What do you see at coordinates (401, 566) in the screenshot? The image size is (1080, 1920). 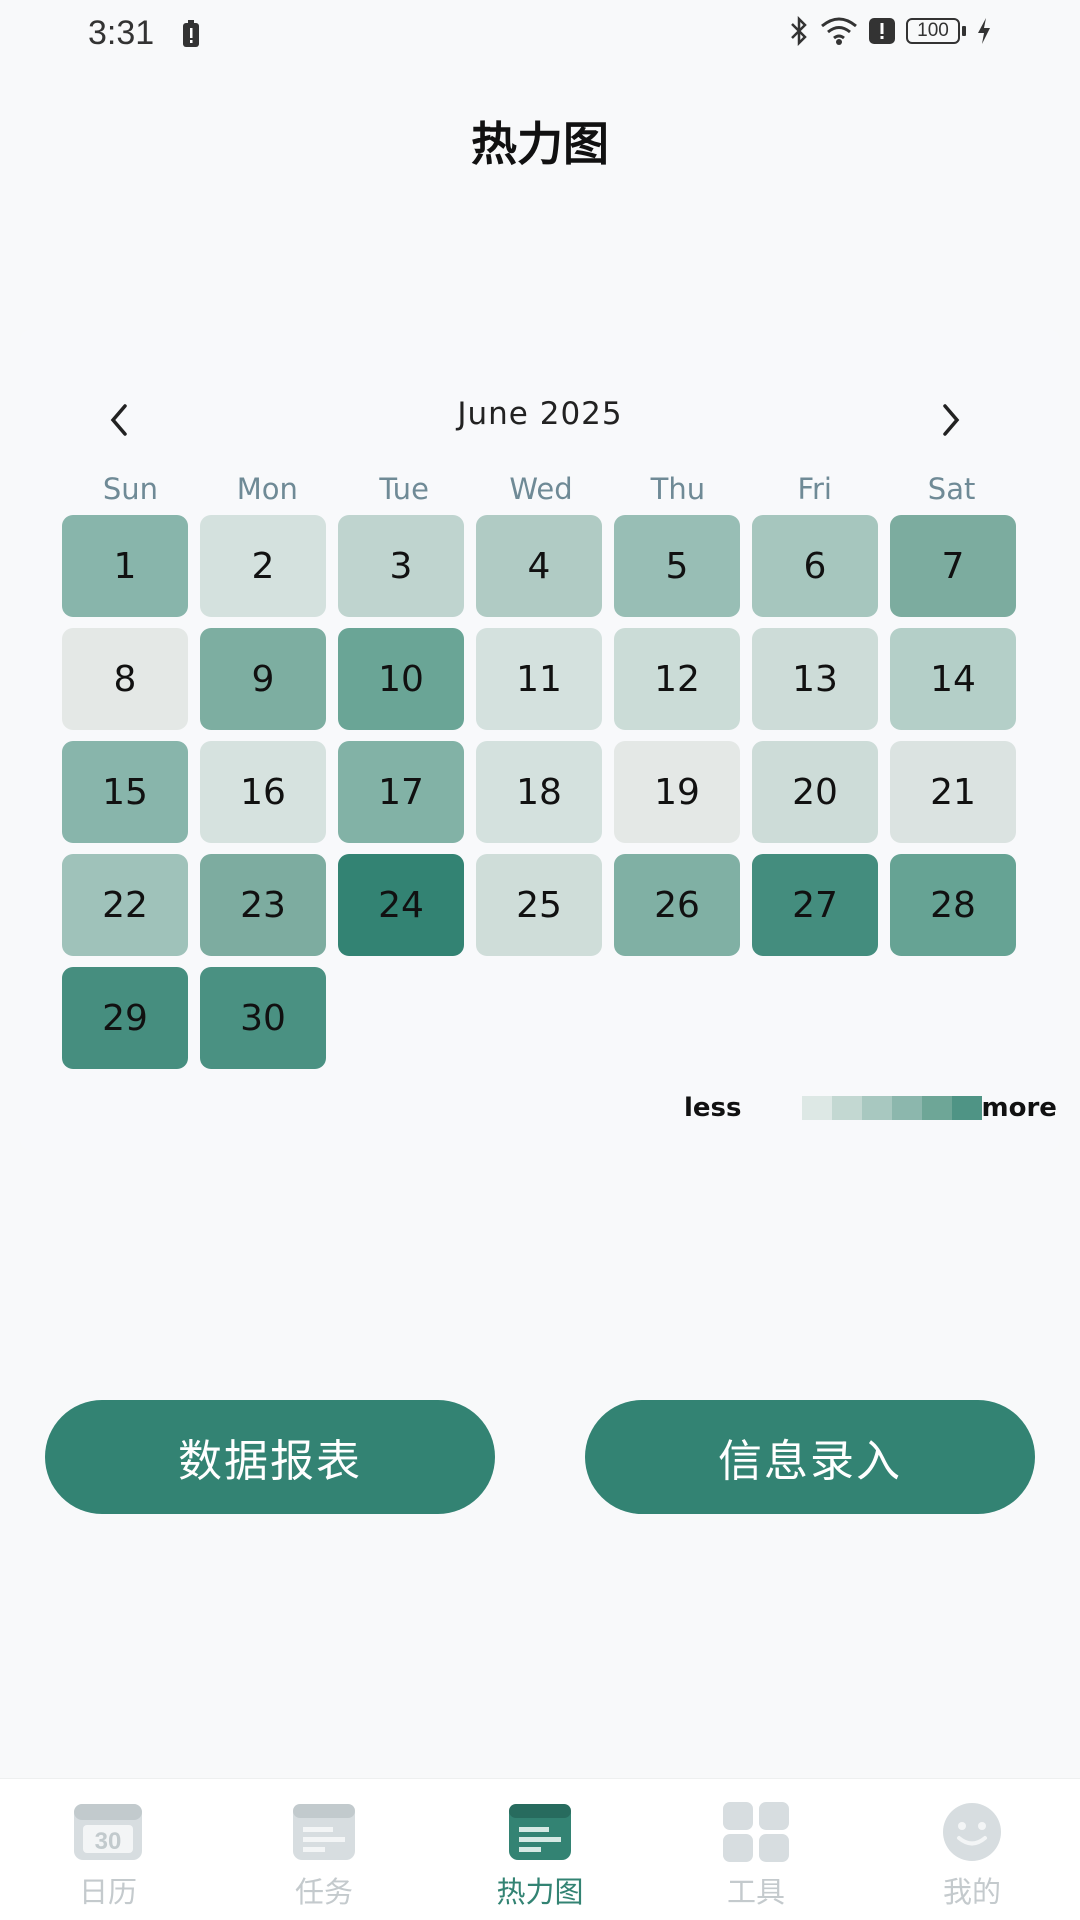 I see `day-cell: 3` at bounding box center [401, 566].